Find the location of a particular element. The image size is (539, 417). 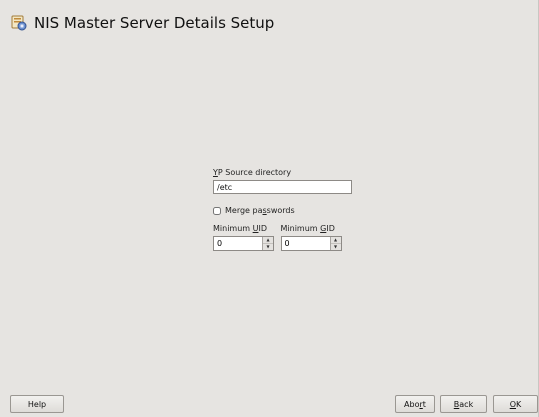

abort-button: Abo r t is located at coordinates (415, 404).